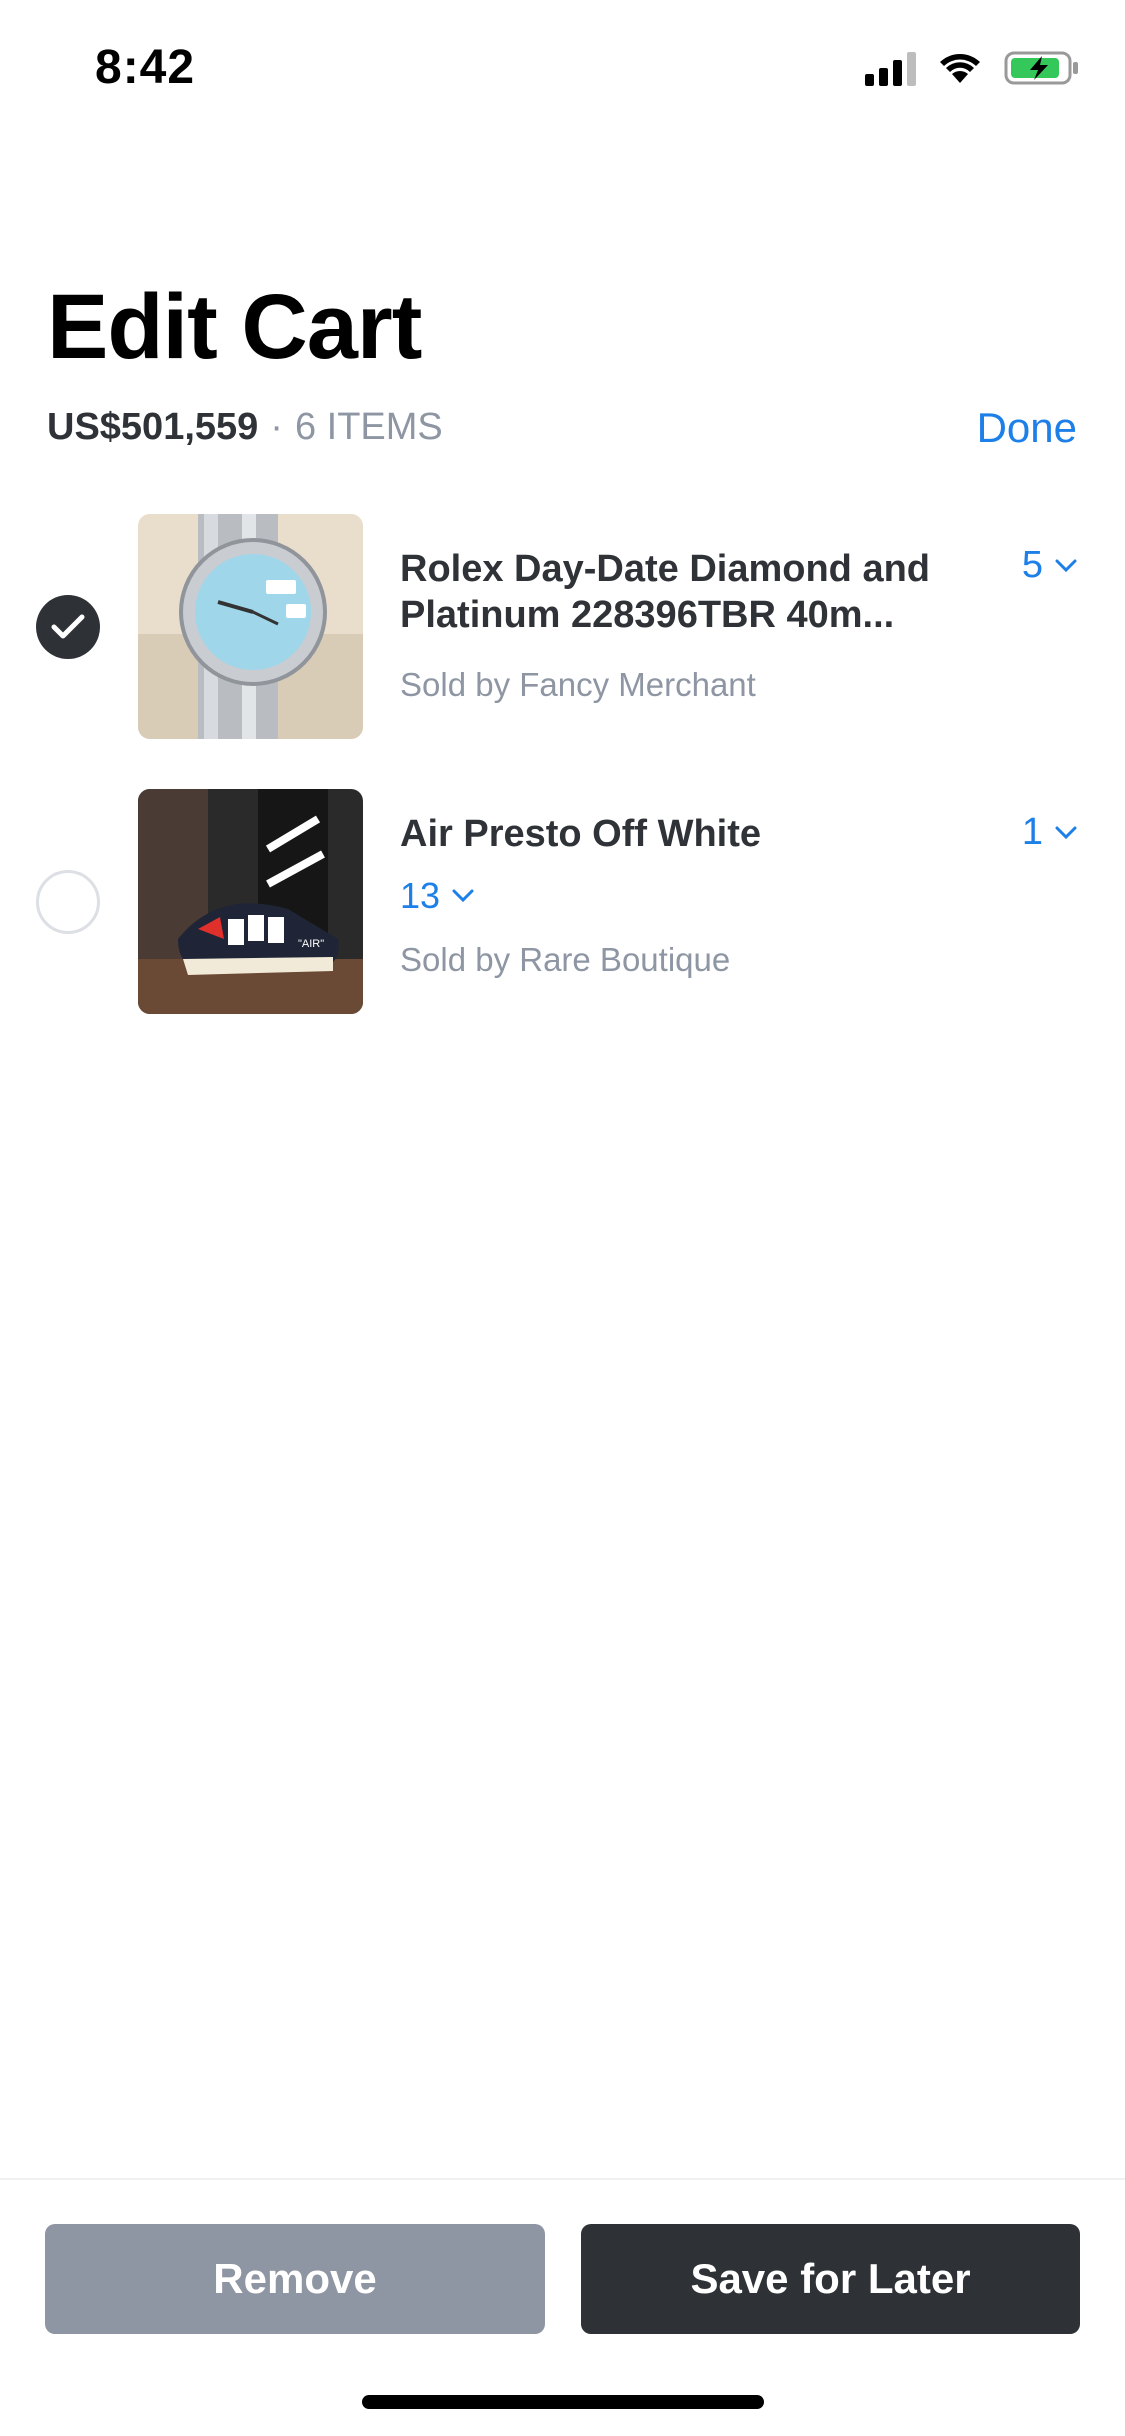 The height and width of the screenshot is (2436, 1125). I want to click on battery-charging-icon, so click(1041, 68).